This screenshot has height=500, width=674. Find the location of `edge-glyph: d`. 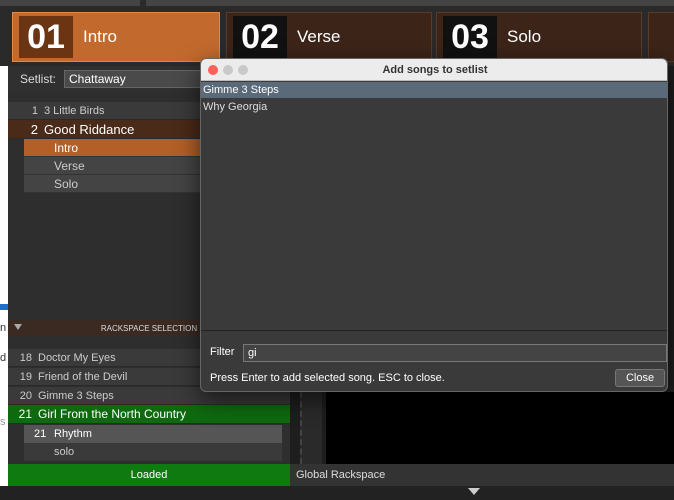

edge-glyph: d is located at coordinates (3, 358).